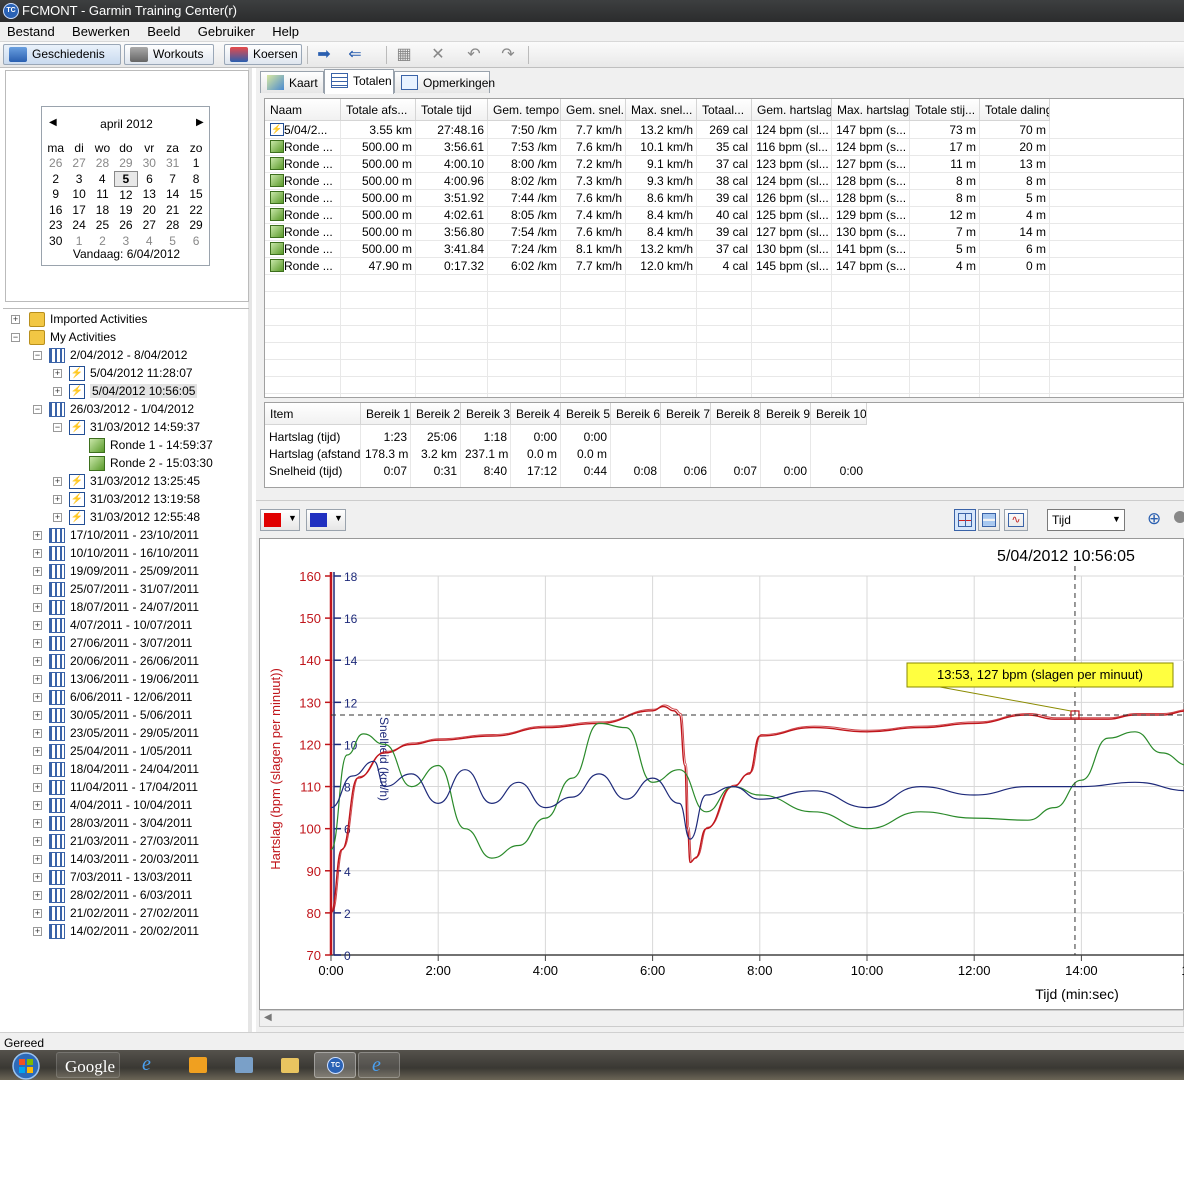 This screenshot has width=1184, height=1184. I want to click on taskbar-google: Google, so click(88, 1065).